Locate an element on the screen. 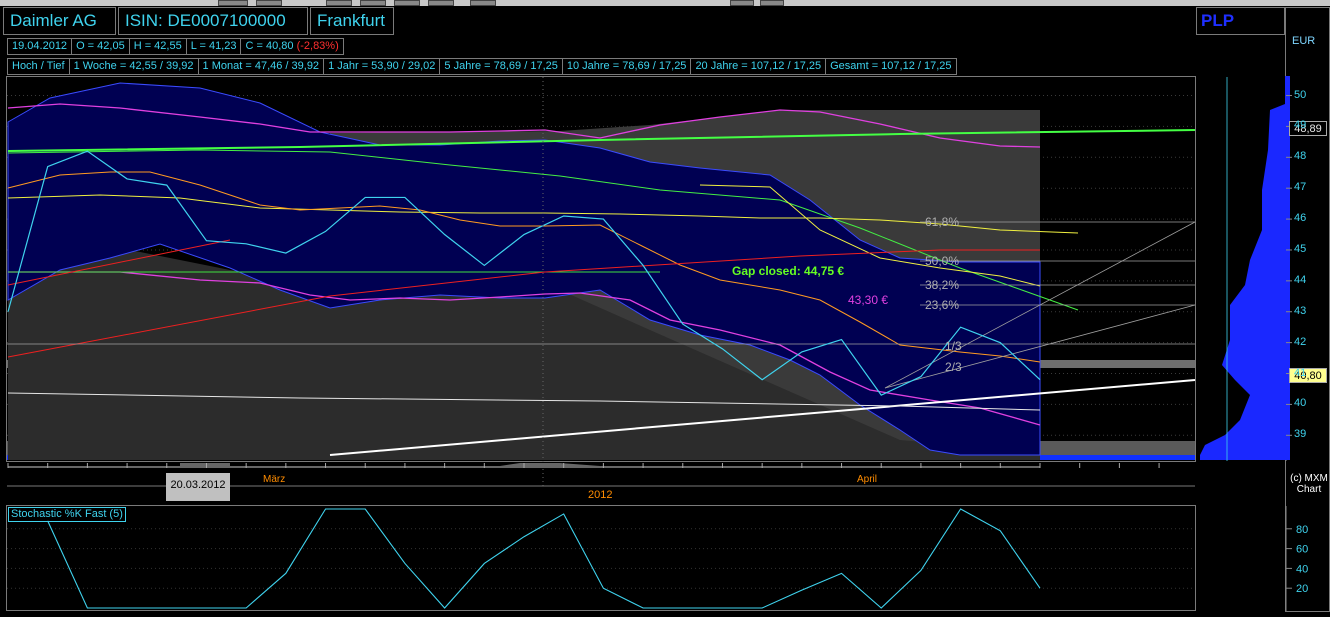 Image resolution: width=1330 pixels, height=617 pixels. price-tick-label: 44 is located at coordinates (1300, 279).